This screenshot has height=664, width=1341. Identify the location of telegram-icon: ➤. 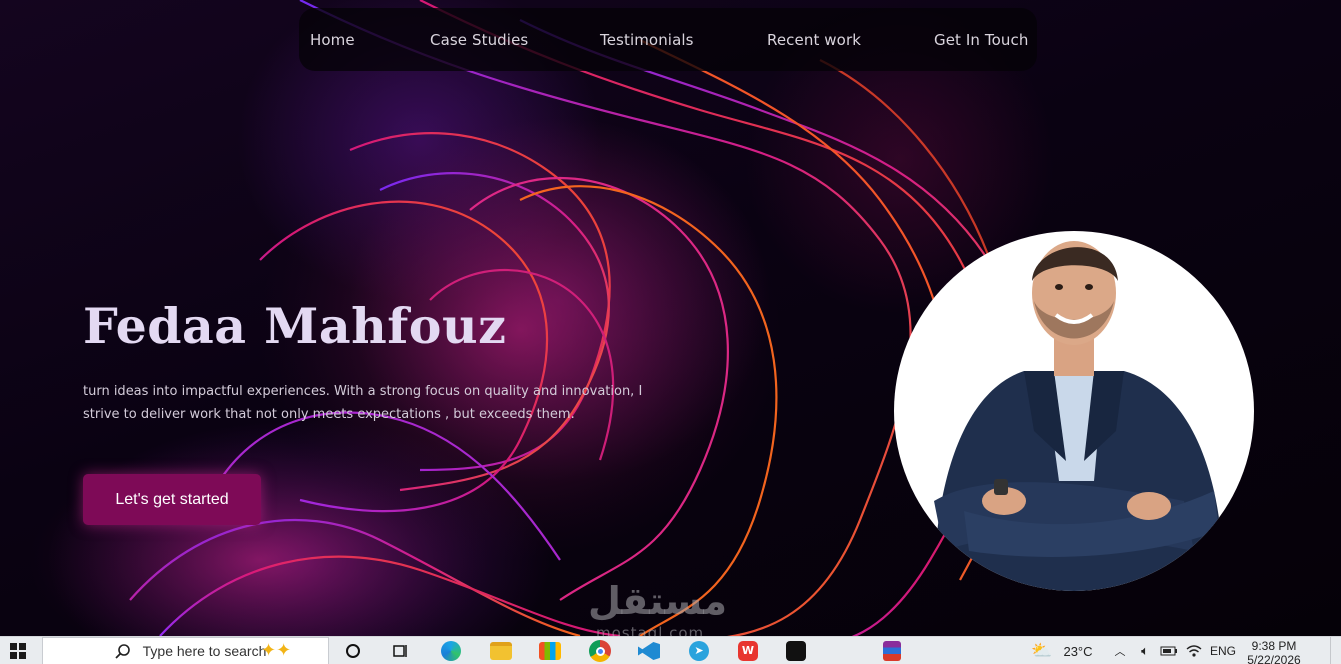
(699, 651).